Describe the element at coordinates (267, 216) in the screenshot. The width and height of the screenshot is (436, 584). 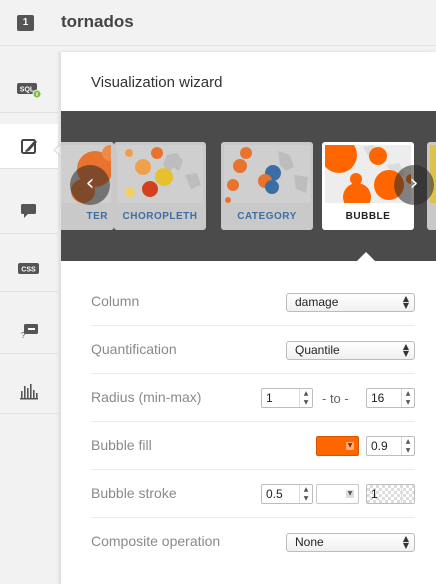
I see `carousel-card-label: CATEGORY` at that location.